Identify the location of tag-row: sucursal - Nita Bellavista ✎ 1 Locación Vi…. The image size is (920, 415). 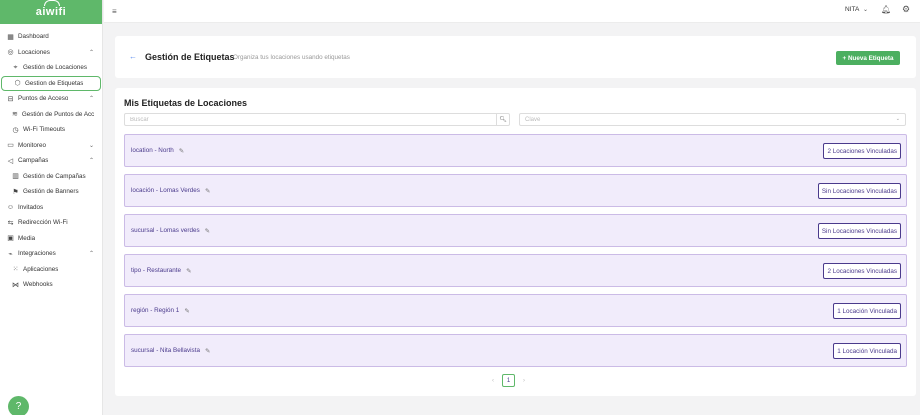
(515, 350).